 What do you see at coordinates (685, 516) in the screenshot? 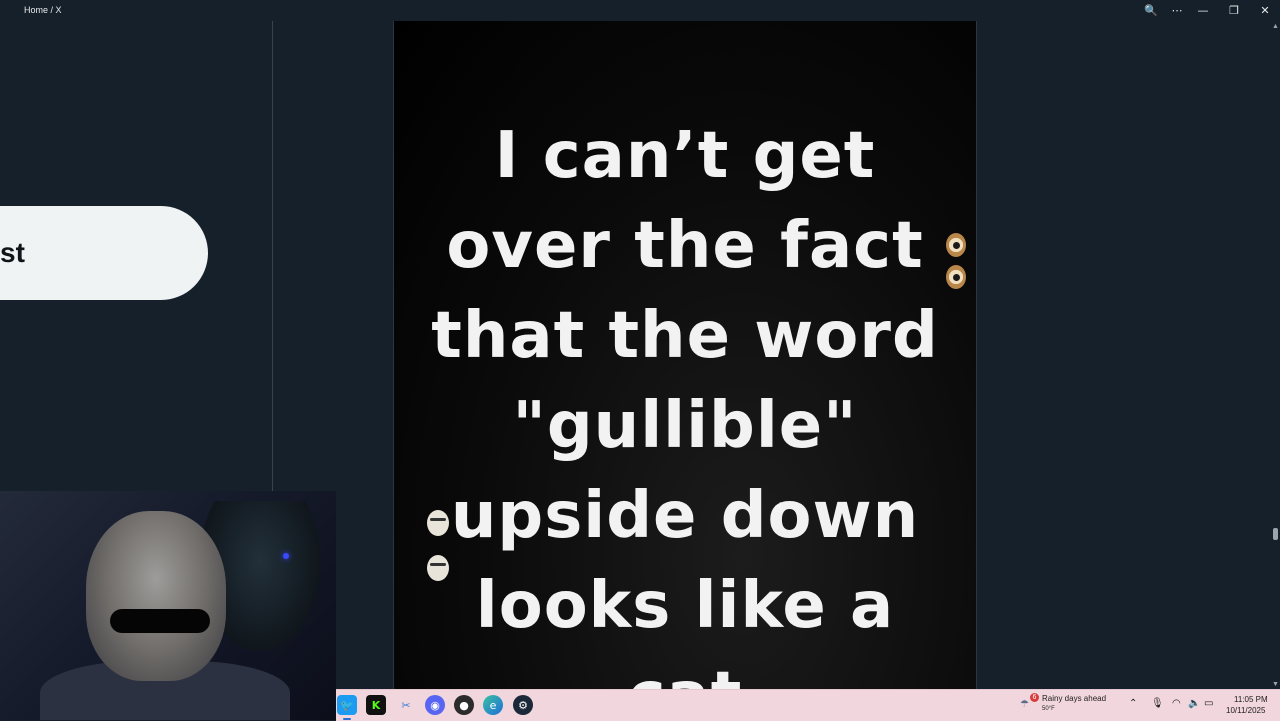
I see `meme-line-5: upside down` at bounding box center [685, 516].